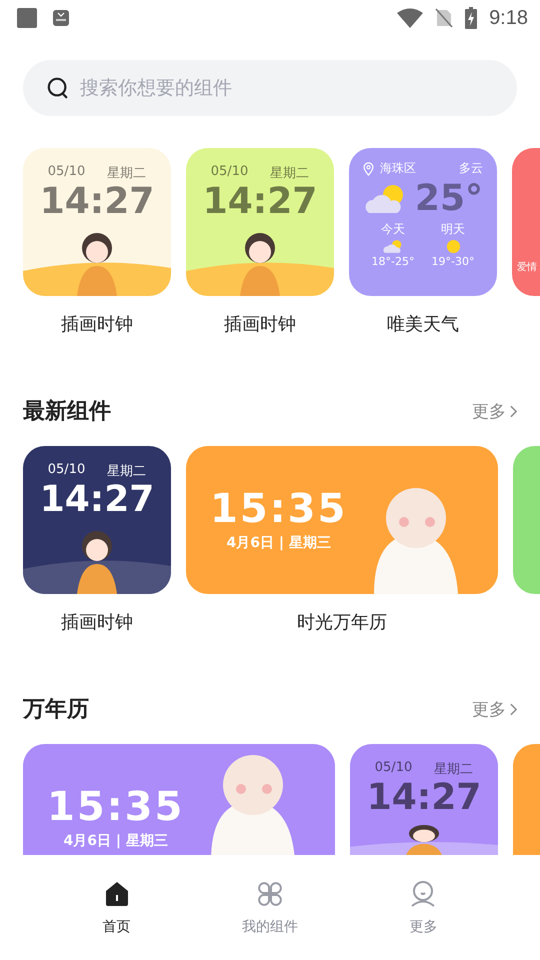 Image resolution: width=540 pixels, height=960 pixels. I want to click on section-title: 最新组件, so click(67, 412).